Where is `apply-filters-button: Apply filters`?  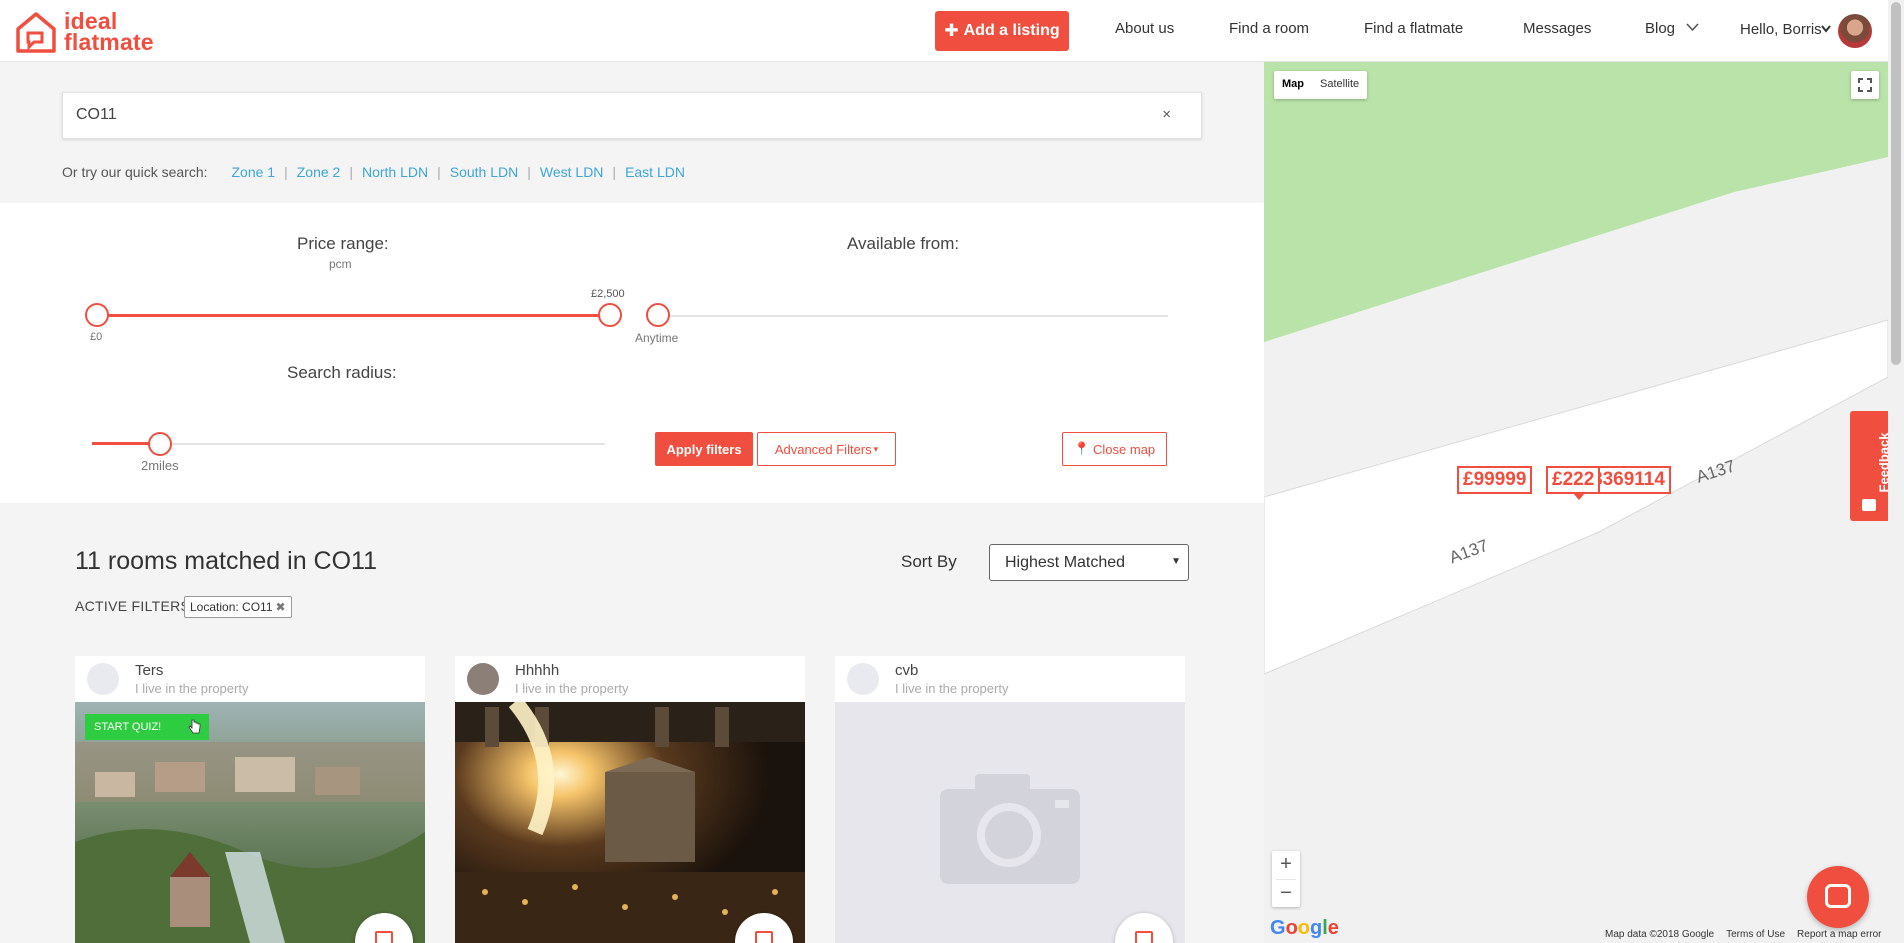 apply-filters-button: Apply filters is located at coordinates (704, 449).